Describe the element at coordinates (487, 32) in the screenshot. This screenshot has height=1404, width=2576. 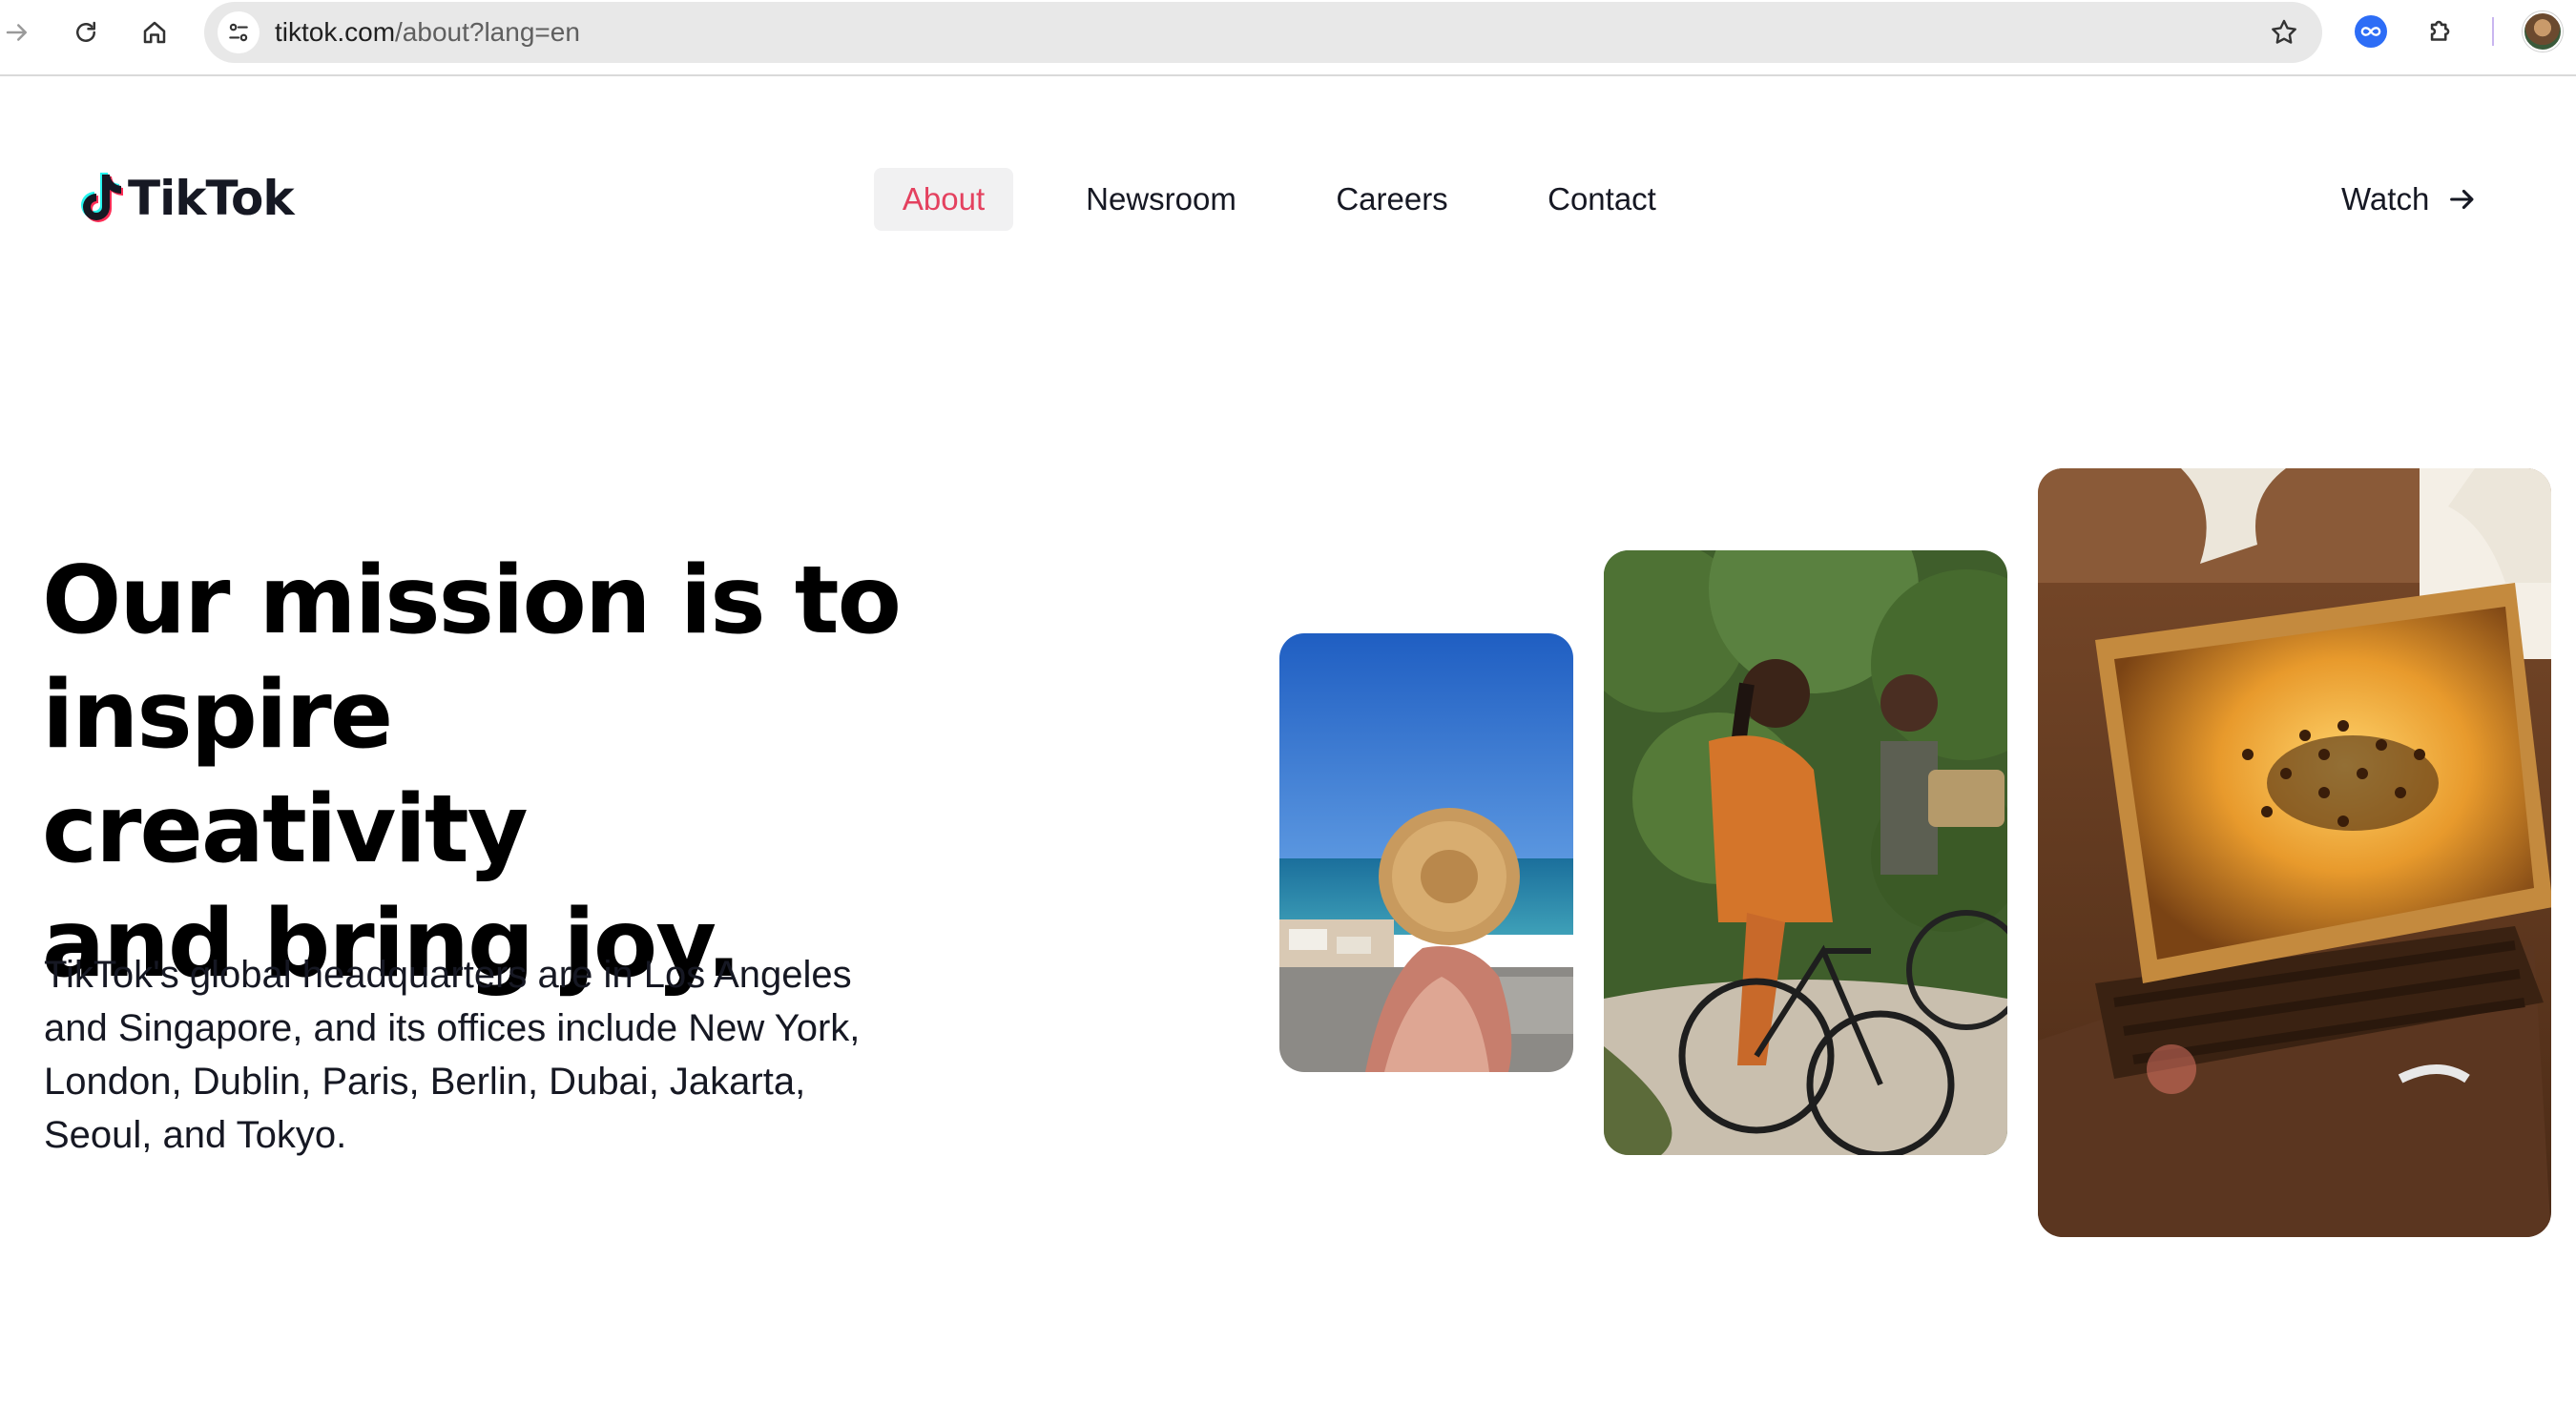
I see `url-path: /about?lang=en` at that location.